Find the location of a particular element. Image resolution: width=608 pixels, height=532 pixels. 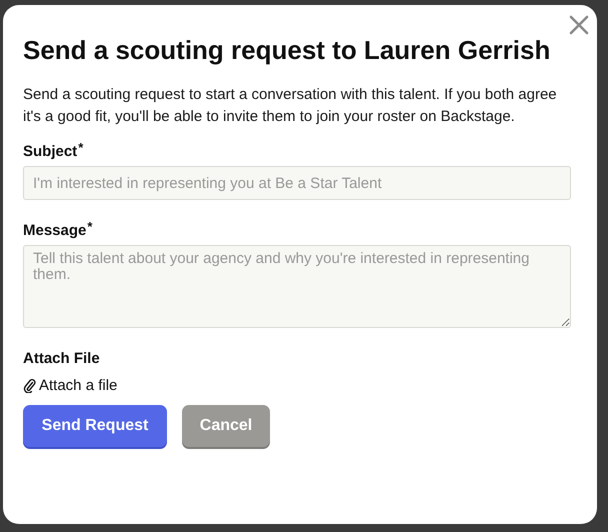

field-label: Subject is located at coordinates (50, 151).